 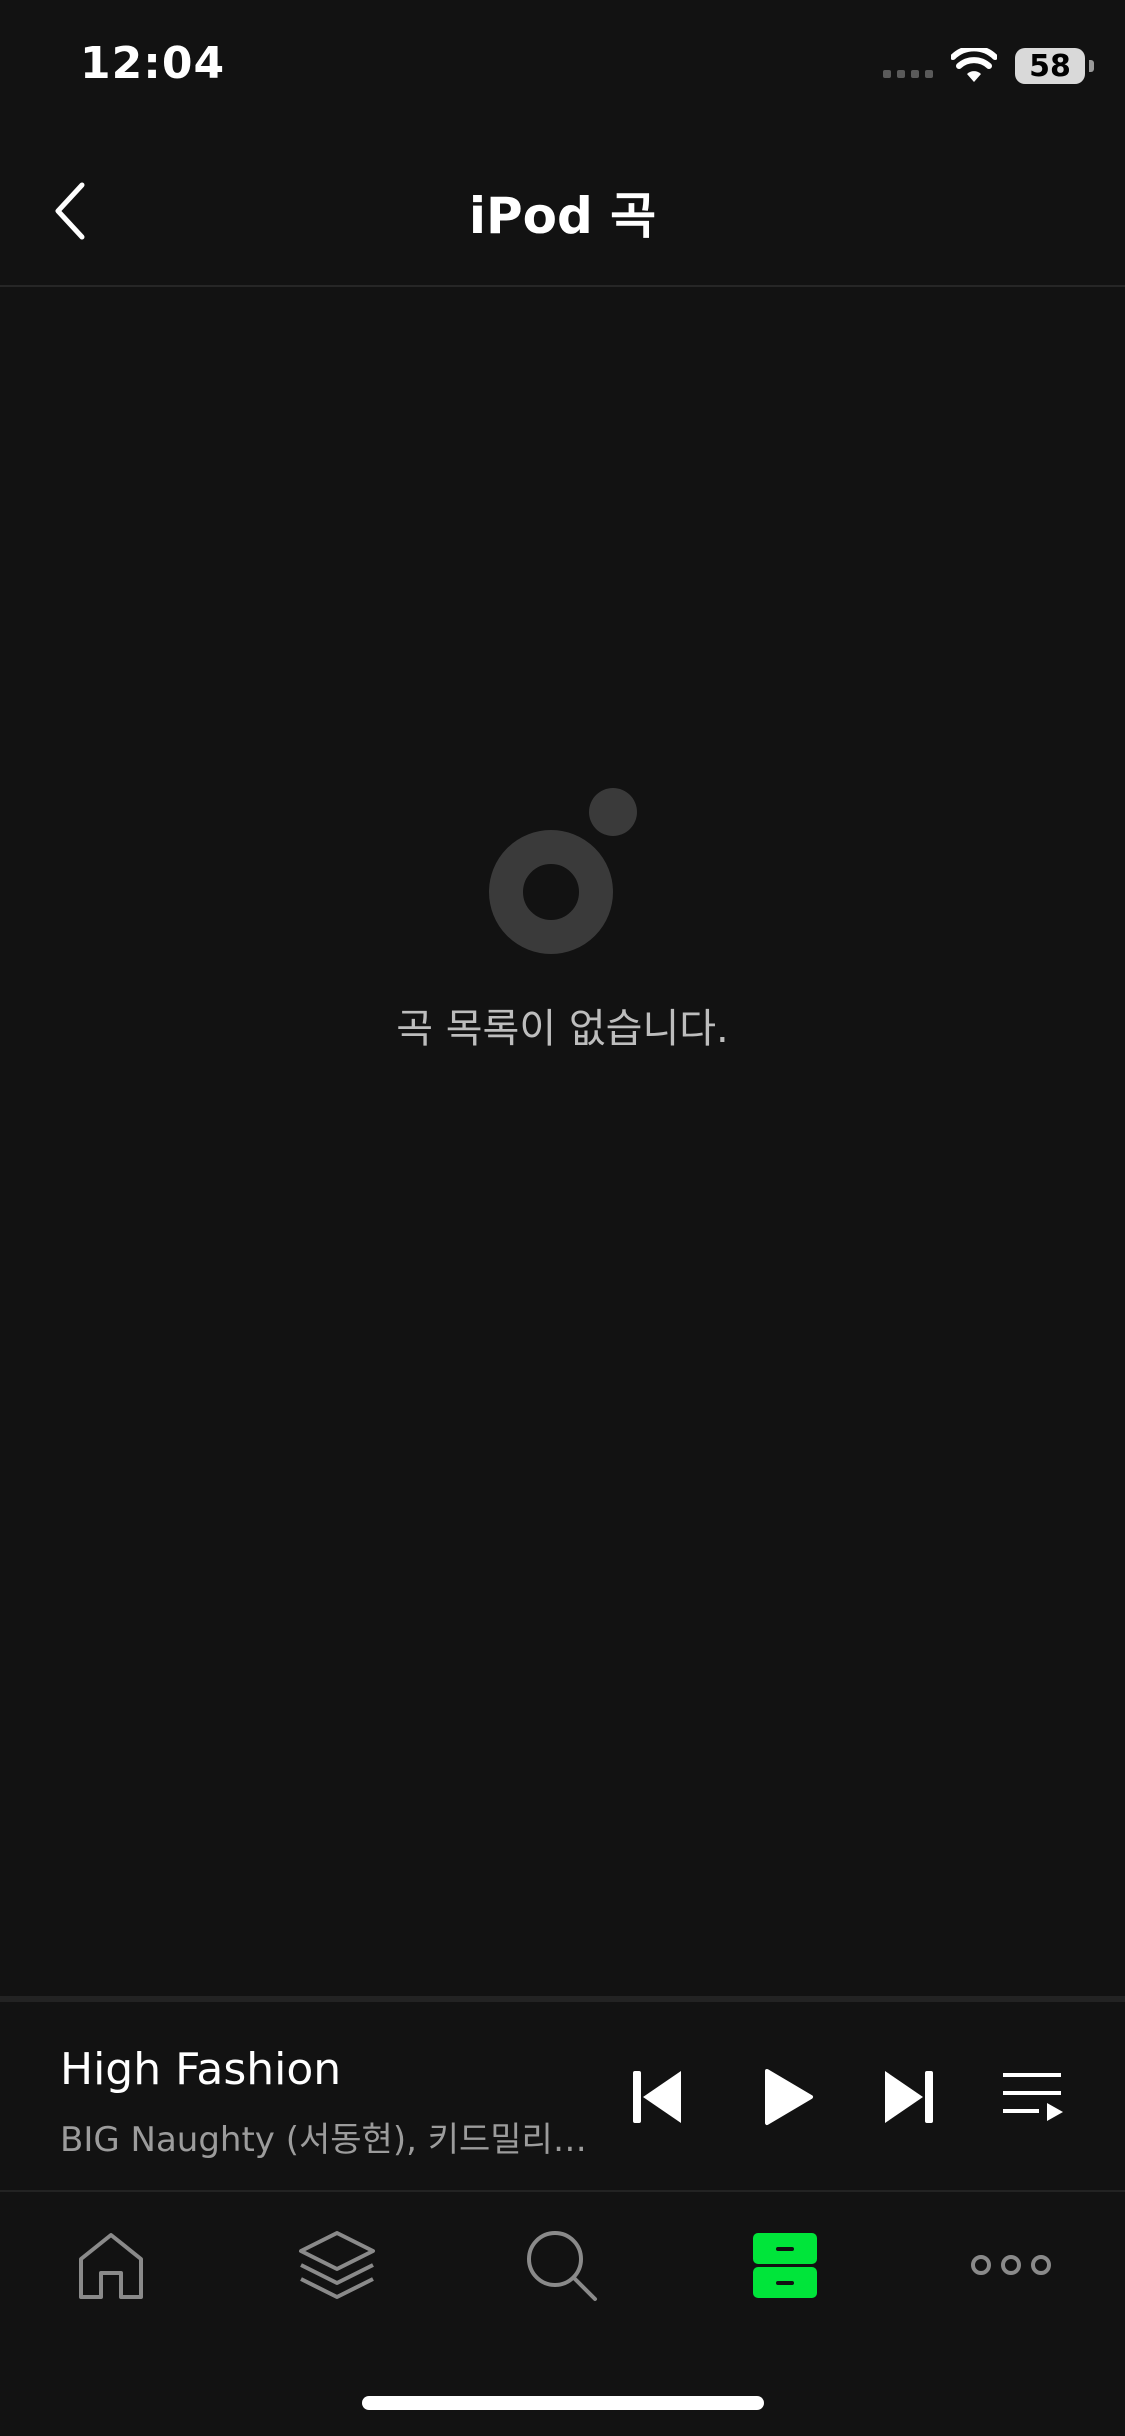 What do you see at coordinates (974, 65) in the screenshot?
I see `wifi-icon` at bounding box center [974, 65].